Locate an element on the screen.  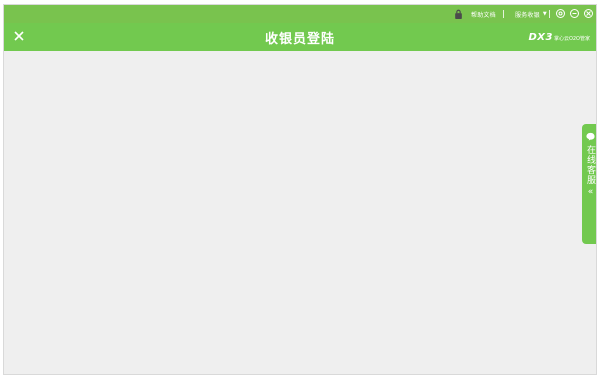
settings-button is located at coordinates (560, 13).